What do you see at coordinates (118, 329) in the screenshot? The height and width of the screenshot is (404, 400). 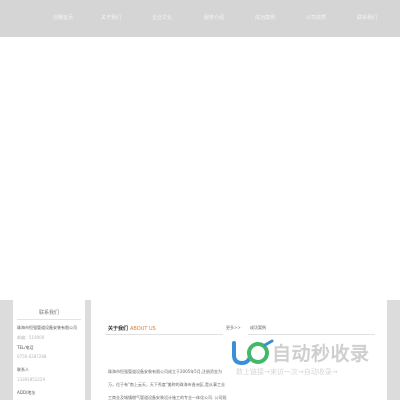 I see `section-title-cn: 关于我们` at bounding box center [118, 329].